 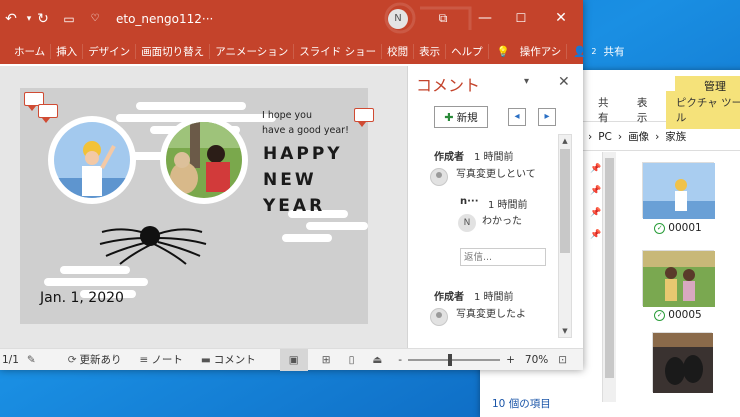 I want to click on tab-insert: 挿入, so click(x=67, y=51).